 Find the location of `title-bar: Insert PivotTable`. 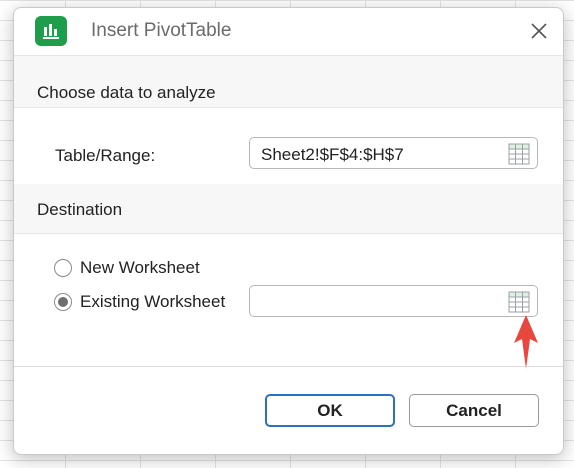

title-bar: Insert PivotTable is located at coordinates (288, 32).